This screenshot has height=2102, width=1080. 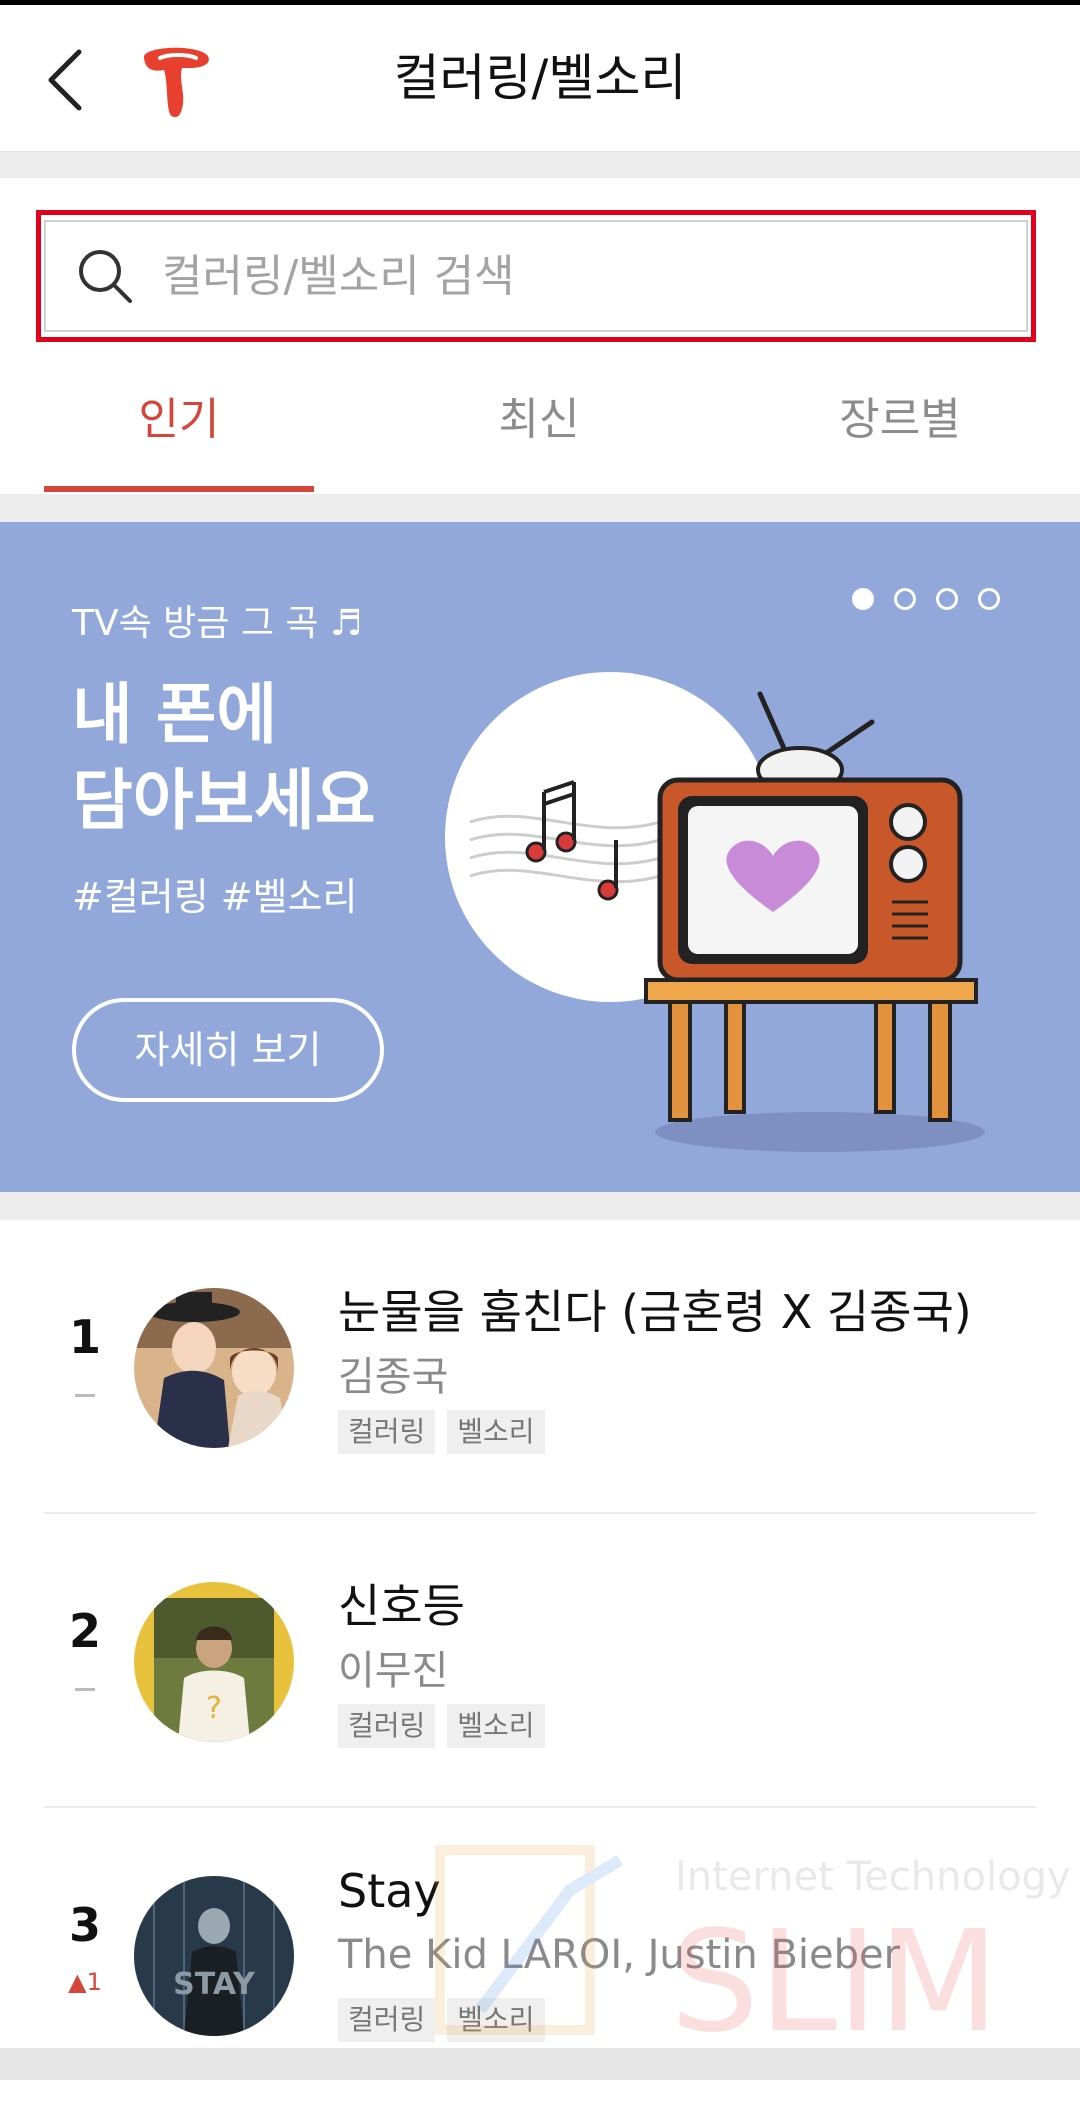 I want to click on t-logo-icon, so click(x=175, y=82).